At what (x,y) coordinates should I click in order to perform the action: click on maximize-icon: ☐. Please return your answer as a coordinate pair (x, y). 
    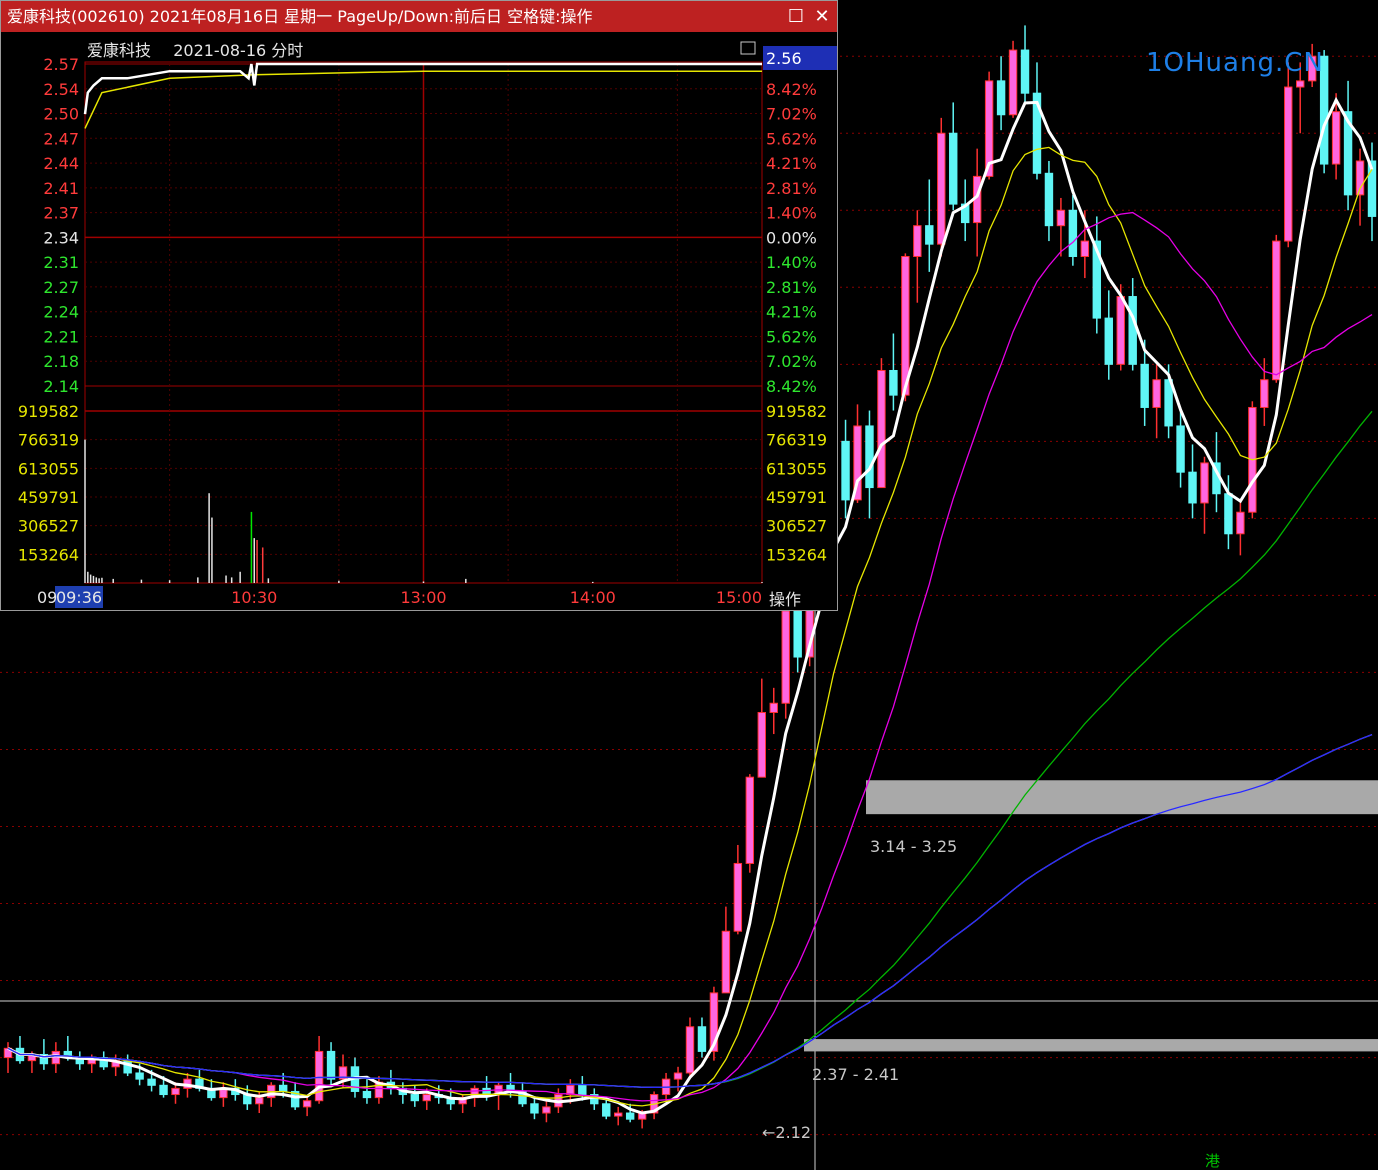
    Looking at the image, I should click on (796, 16).